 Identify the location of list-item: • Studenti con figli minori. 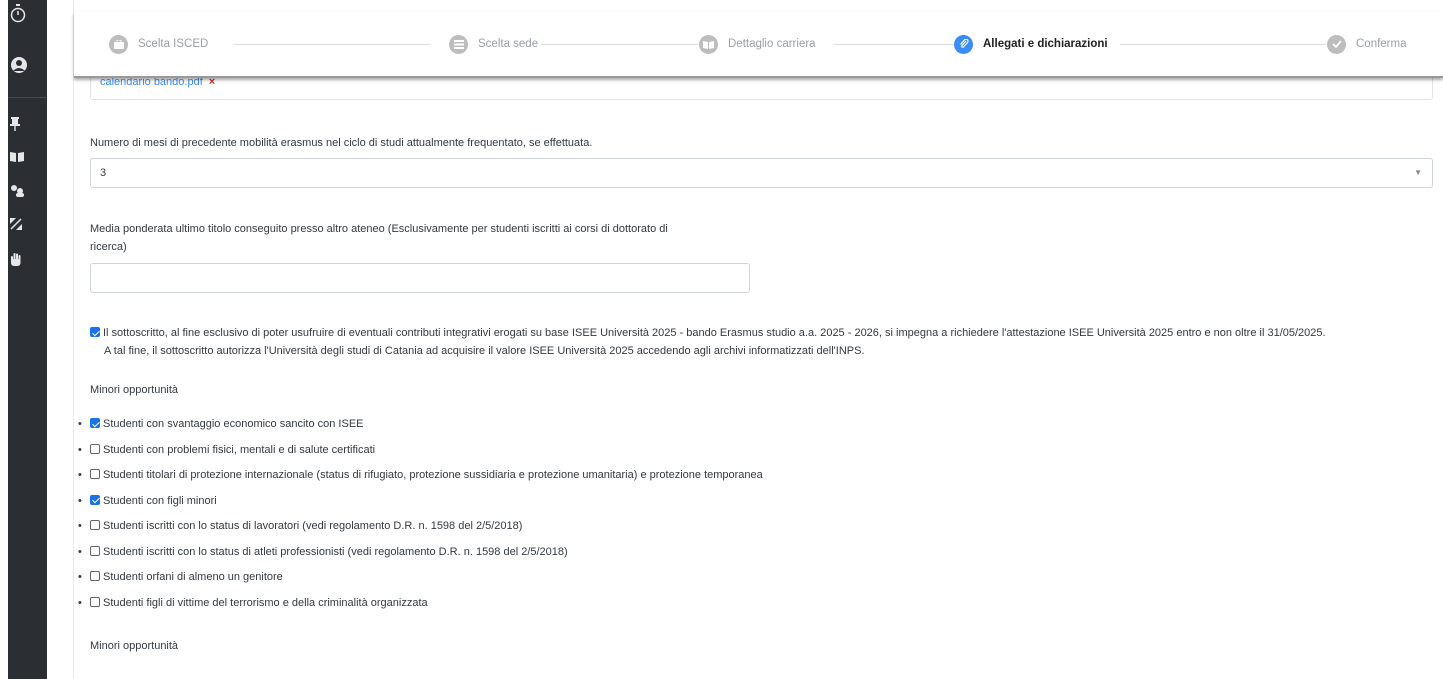
(147, 500).